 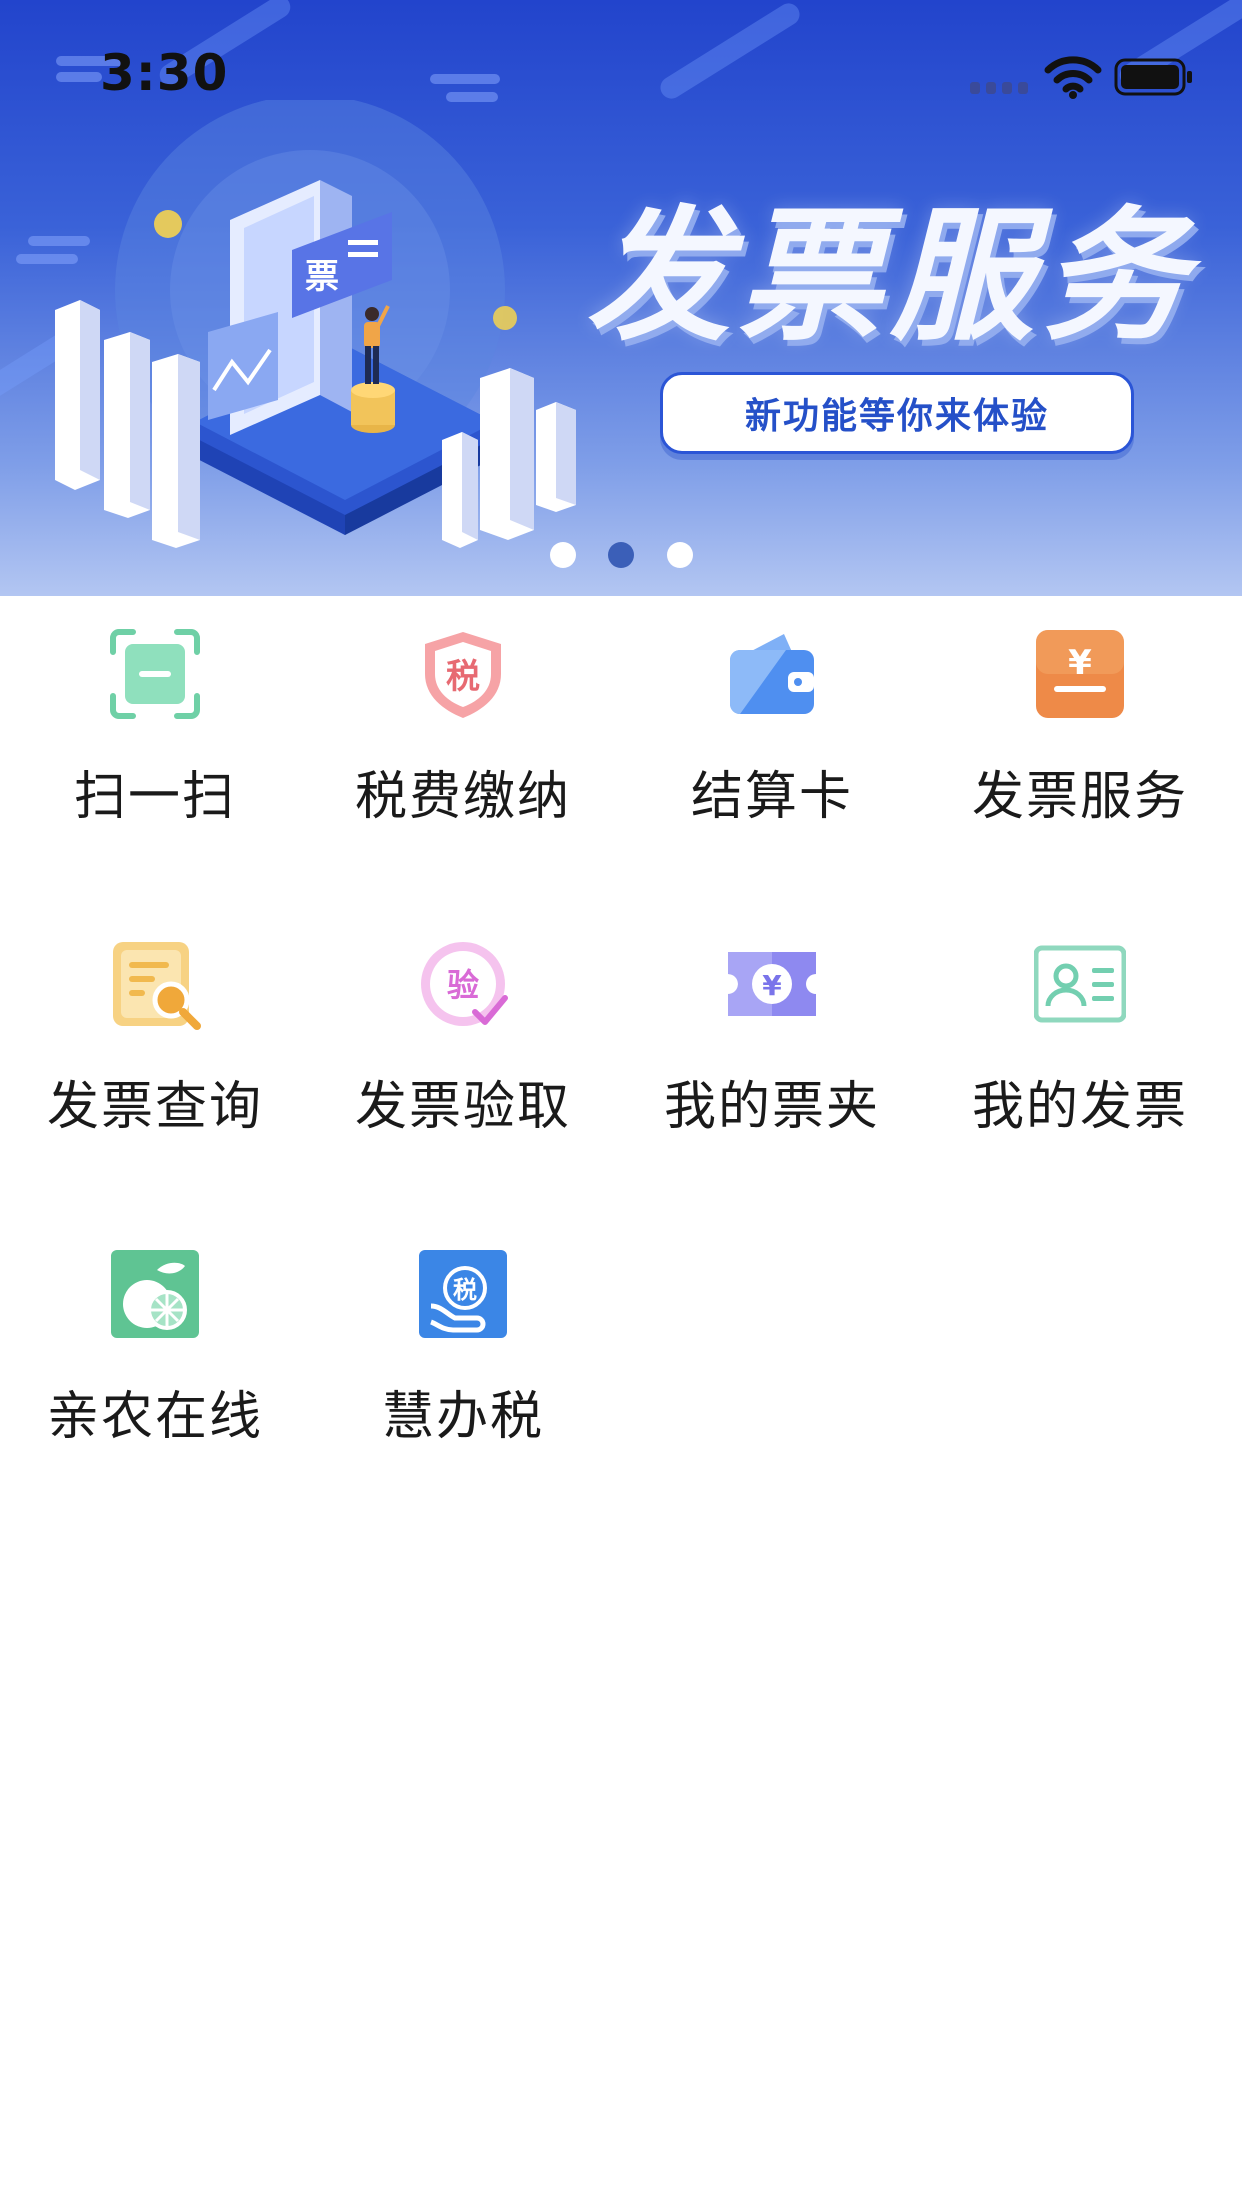 I want to click on ticket-glyph: 票, so click(x=322, y=277).